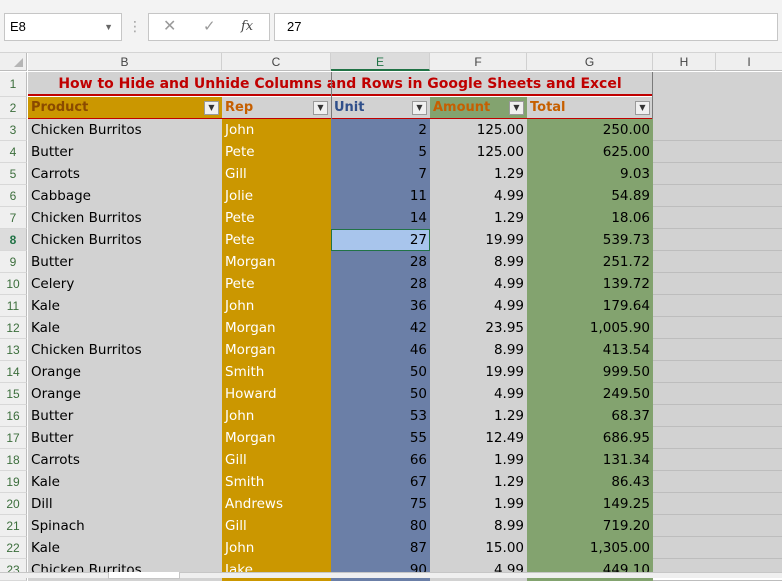 The width and height of the screenshot is (782, 581). Describe the element at coordinates (590, 306) in the screenshot. I see `cell-total: 179.64` at that location.